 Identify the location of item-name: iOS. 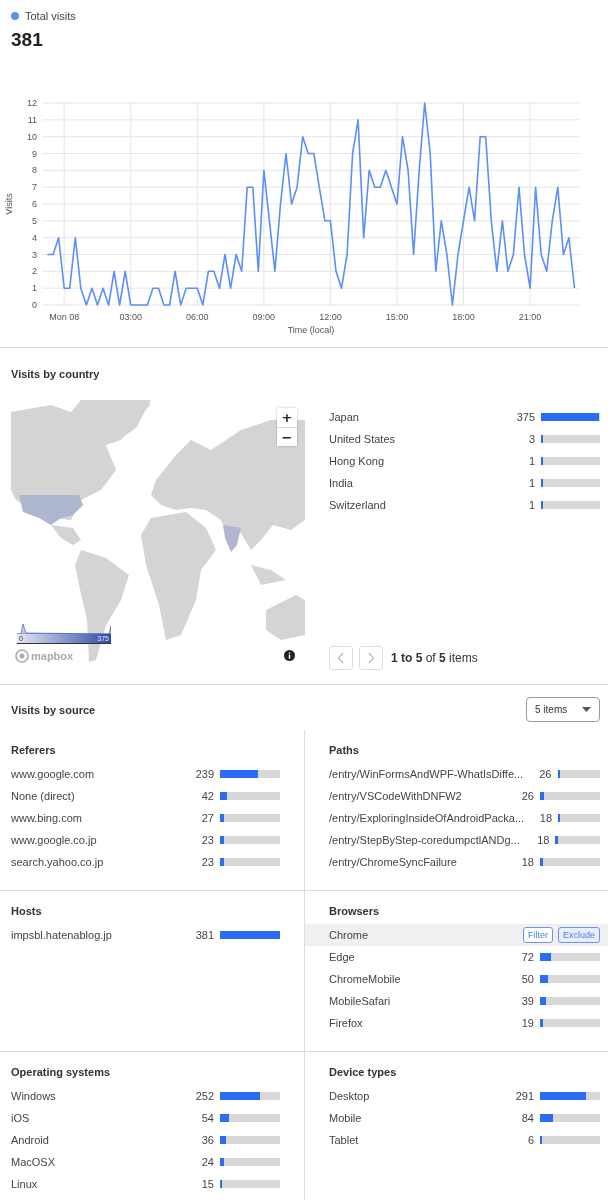
(21, 1118).